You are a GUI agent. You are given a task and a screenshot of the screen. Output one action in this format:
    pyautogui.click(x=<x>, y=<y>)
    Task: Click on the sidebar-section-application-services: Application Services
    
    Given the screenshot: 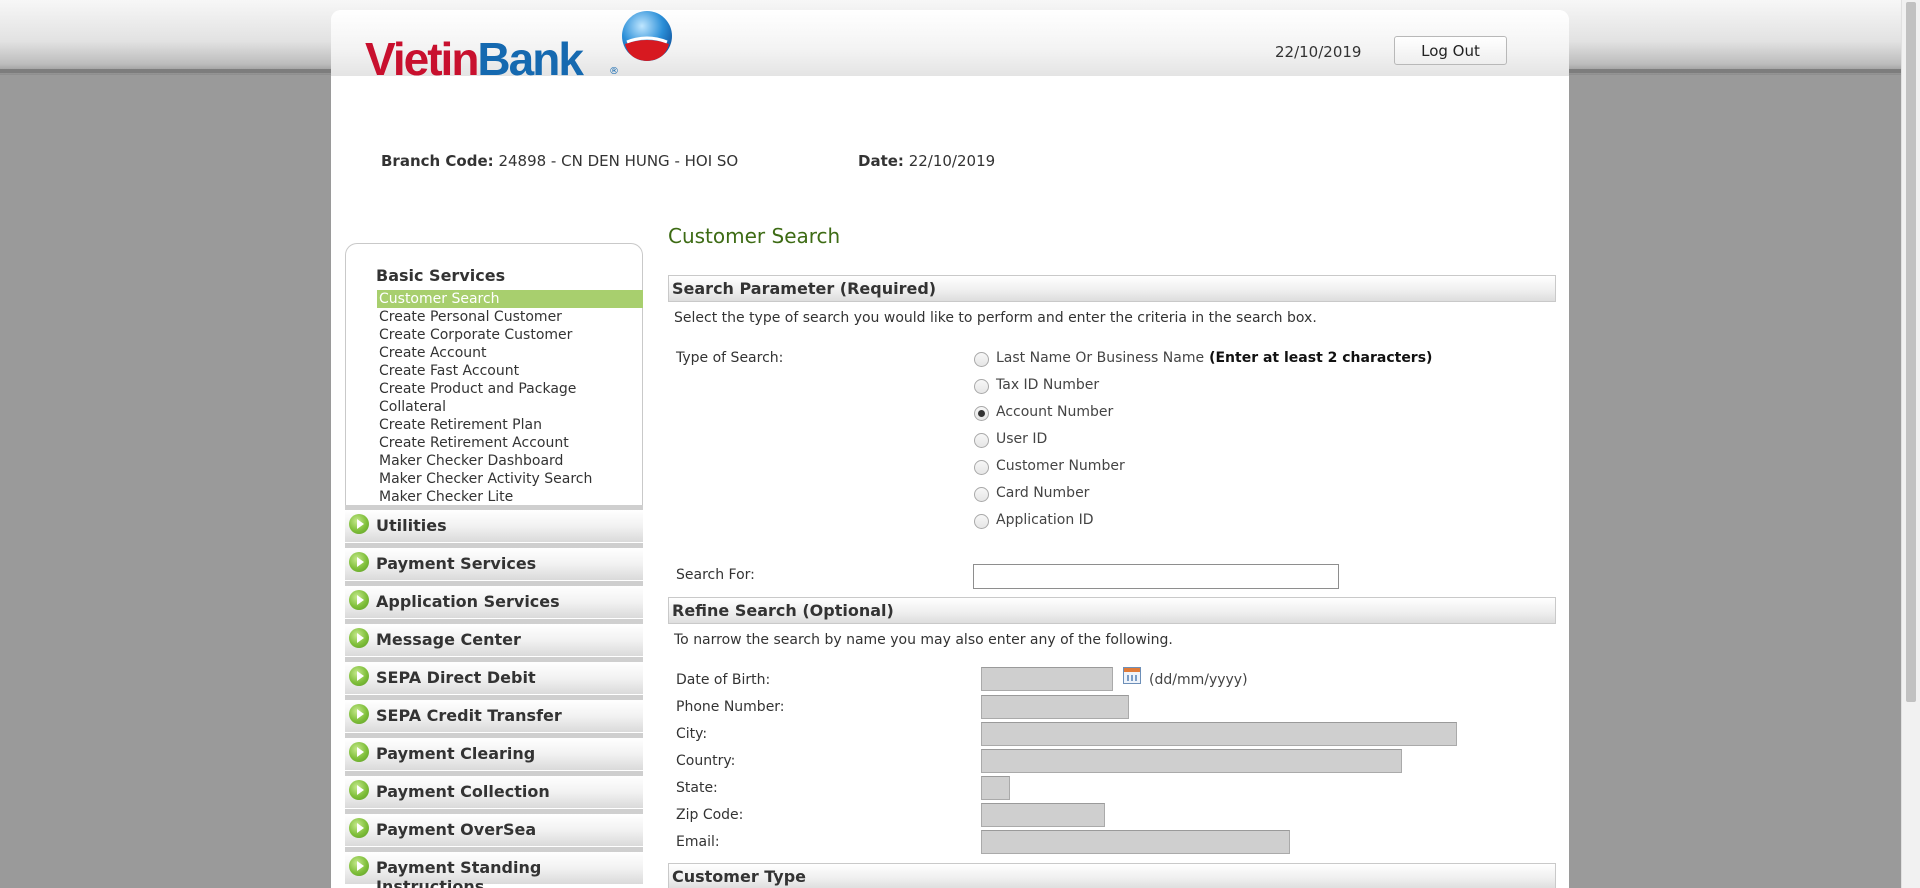 What is the action you would take?
    pyautogui.click(x=494, y=599)
    